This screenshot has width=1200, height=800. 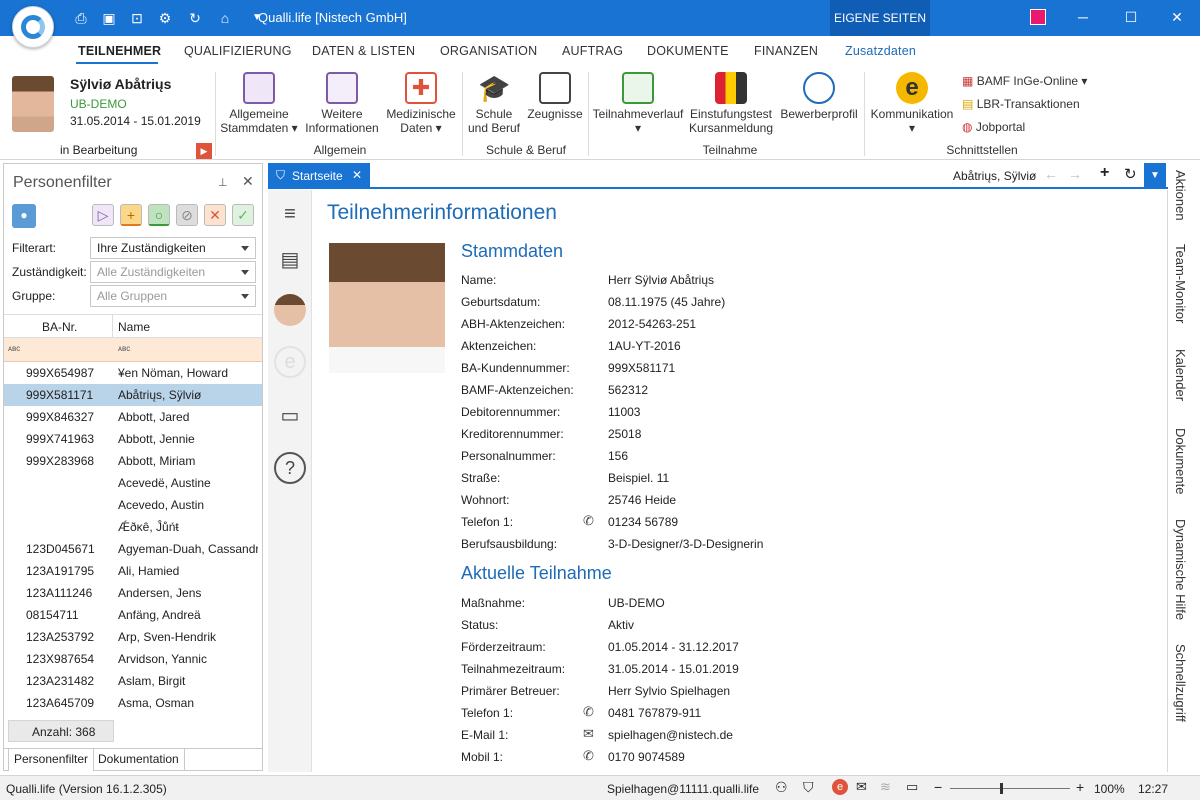 What do you see at coordinates (173, 272) in the screenshot?
I see `zustaendigkeit-select: Alle Zuständigkeiten` at bounding box center [173, 272].